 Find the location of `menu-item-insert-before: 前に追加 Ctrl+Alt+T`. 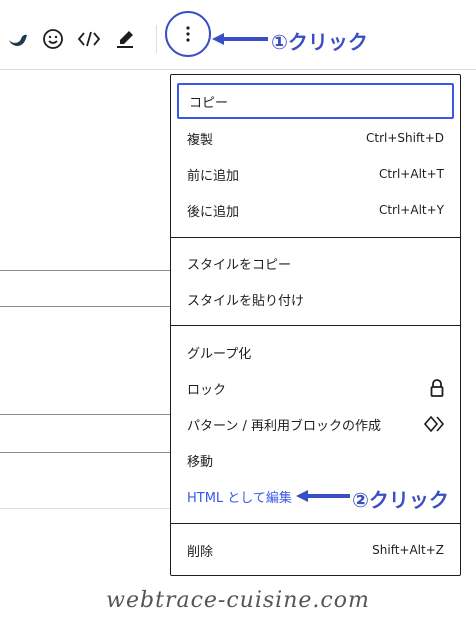

menu-item-insert-before: 前に追加 Ctrl+Alt+T is located at coordinates (315, 174).